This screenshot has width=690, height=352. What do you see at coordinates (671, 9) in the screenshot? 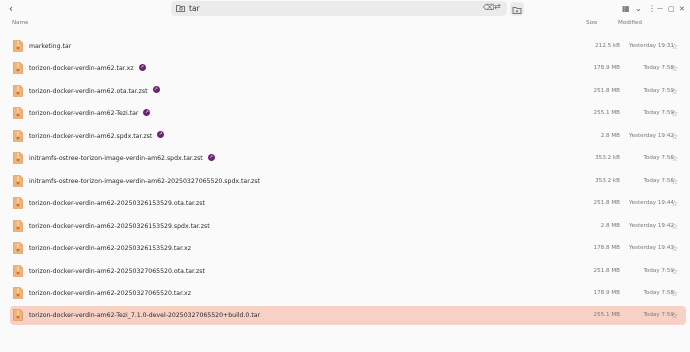
I see `maximize-icon: ▢` at bounding box center [671, 9].